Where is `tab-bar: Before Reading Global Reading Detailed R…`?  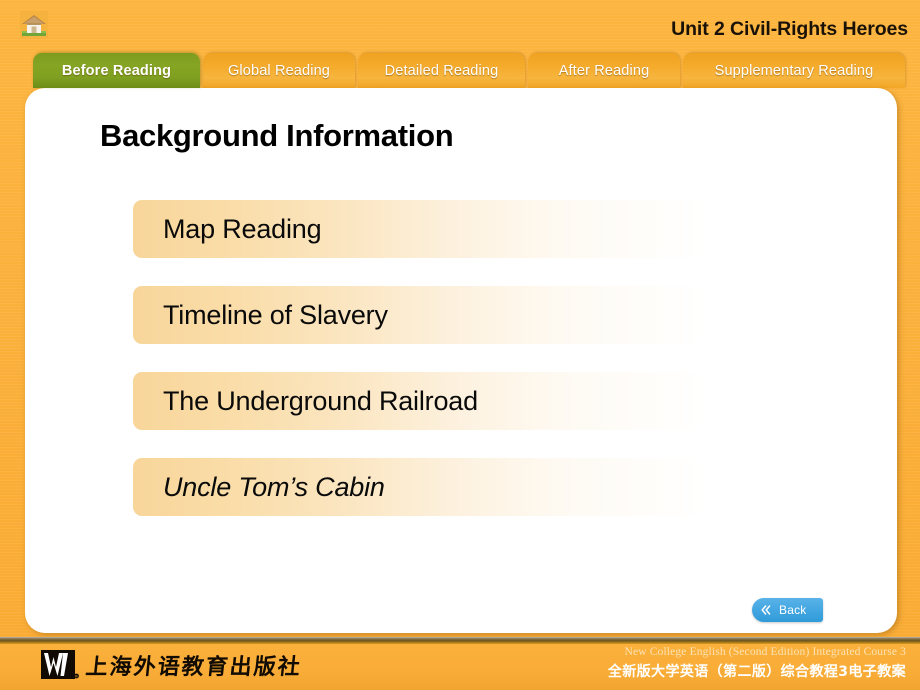 tab-bar: Before Reading Global Reading Detailed R… is located at coordinates (460, 71).